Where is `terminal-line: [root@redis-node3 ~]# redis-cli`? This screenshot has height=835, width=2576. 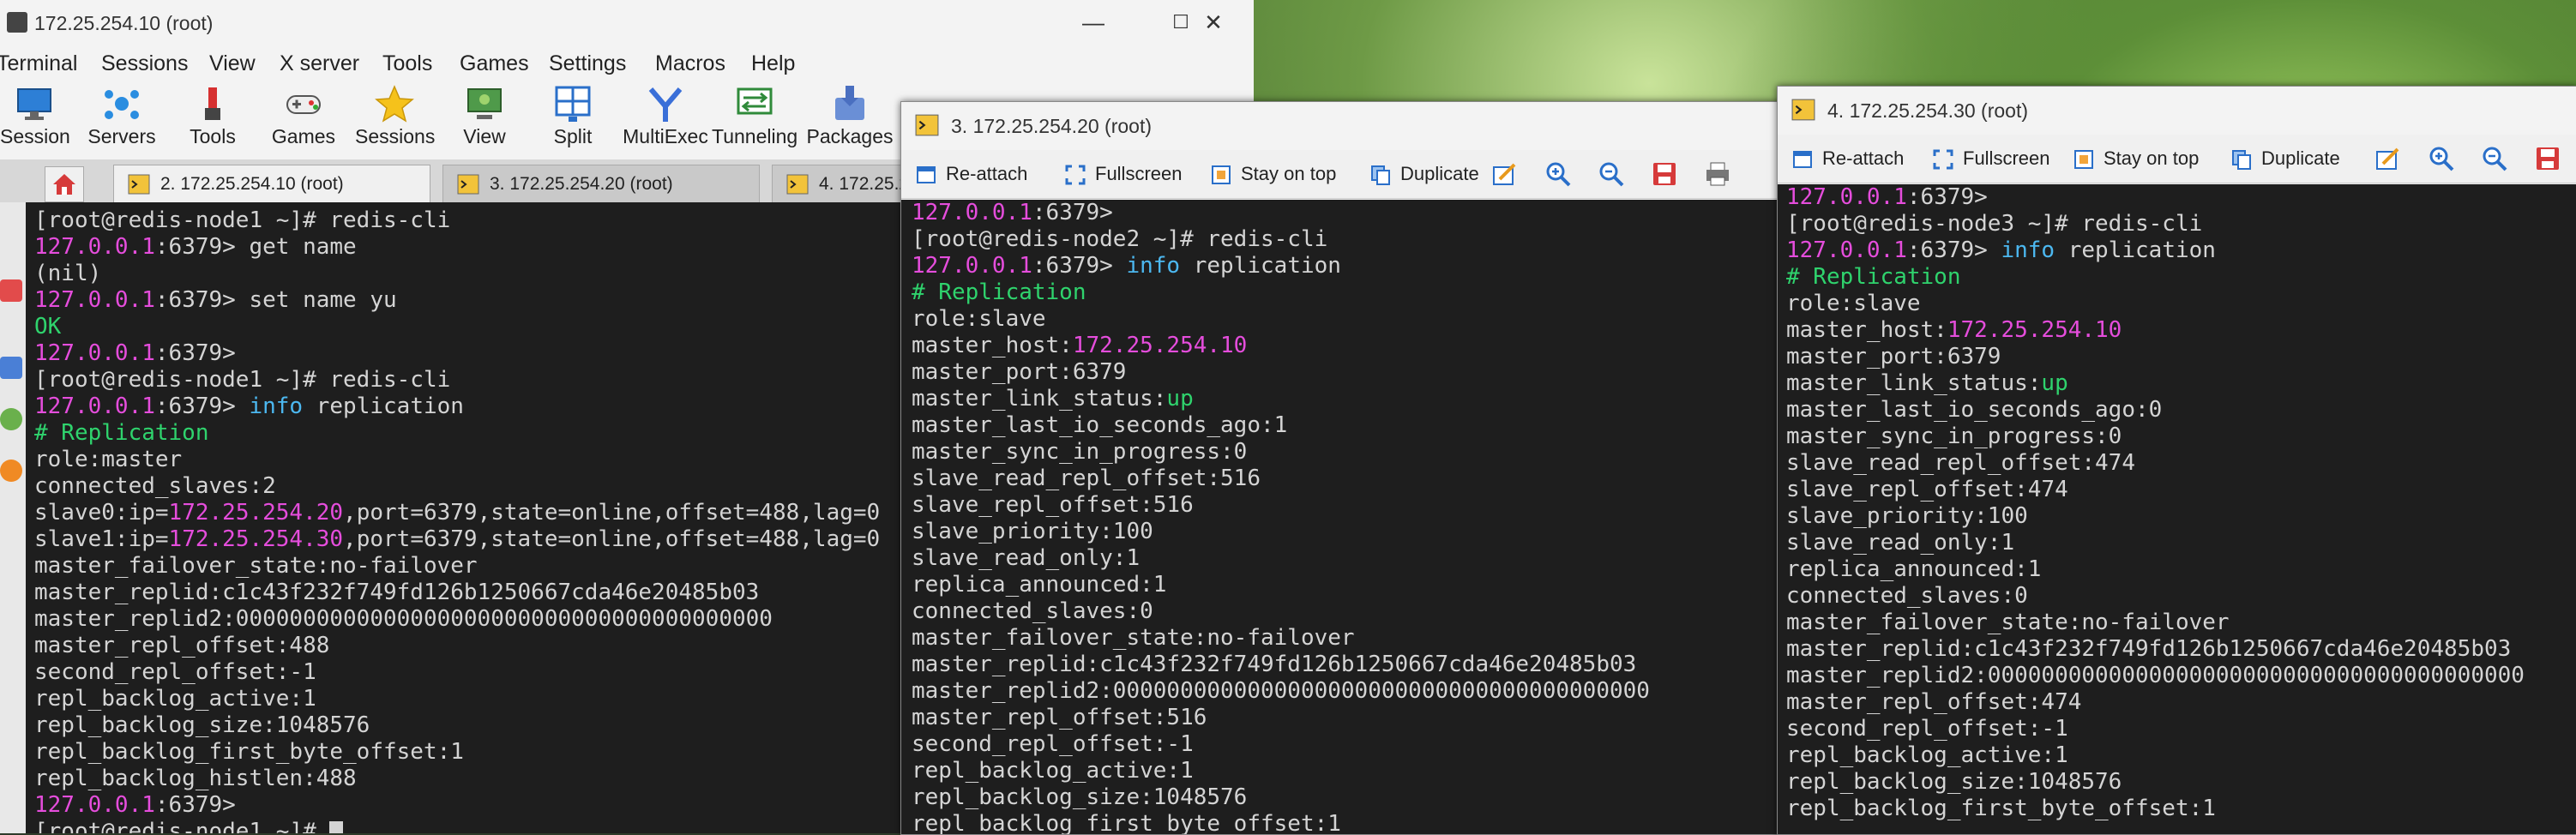
terminal-line: [root@redis-node3 ~]# redis-cli is located at coordinates (2181, 224).